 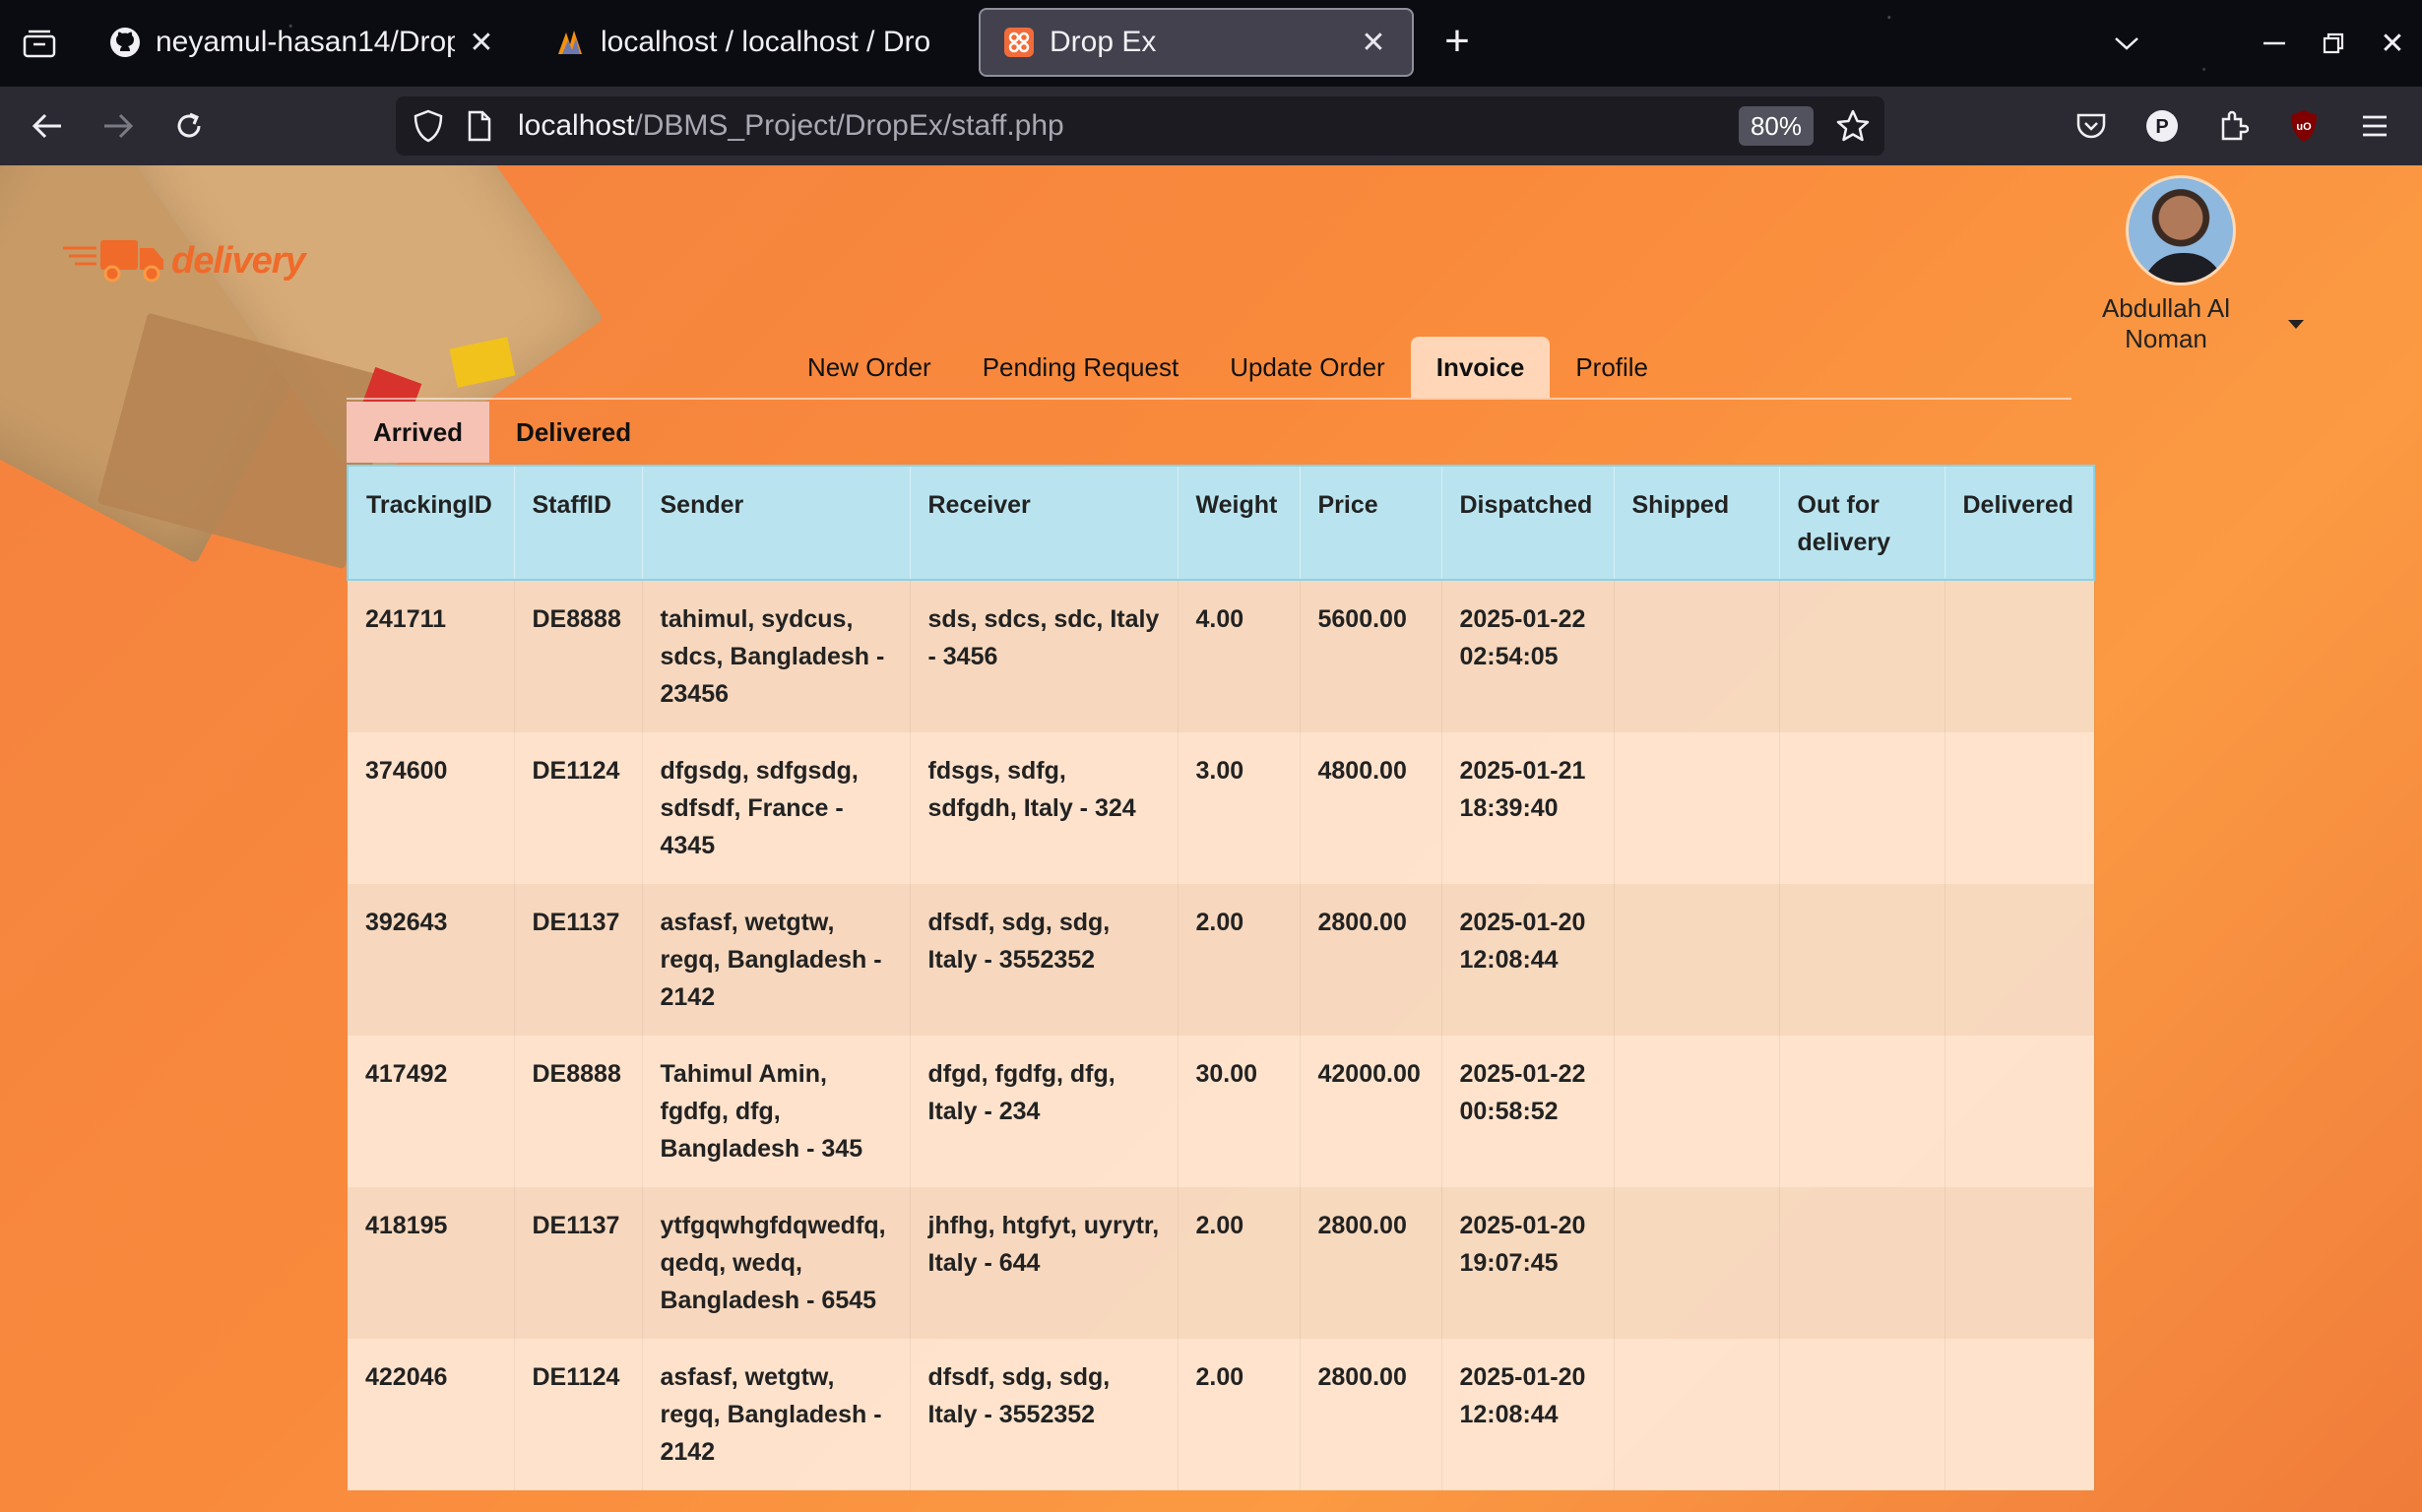 What do you see at coordinates (776, 523) in the screenshot?
I see `column-header: Sender` at bounding box center [776, 523].